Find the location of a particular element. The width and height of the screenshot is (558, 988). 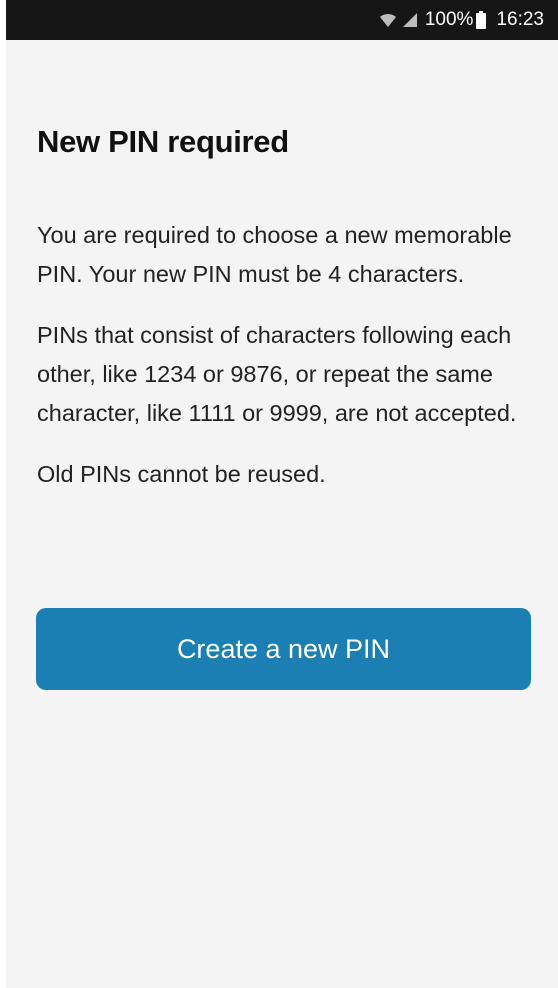

clock-time: 16:23 is located at coordinates (520, 19).